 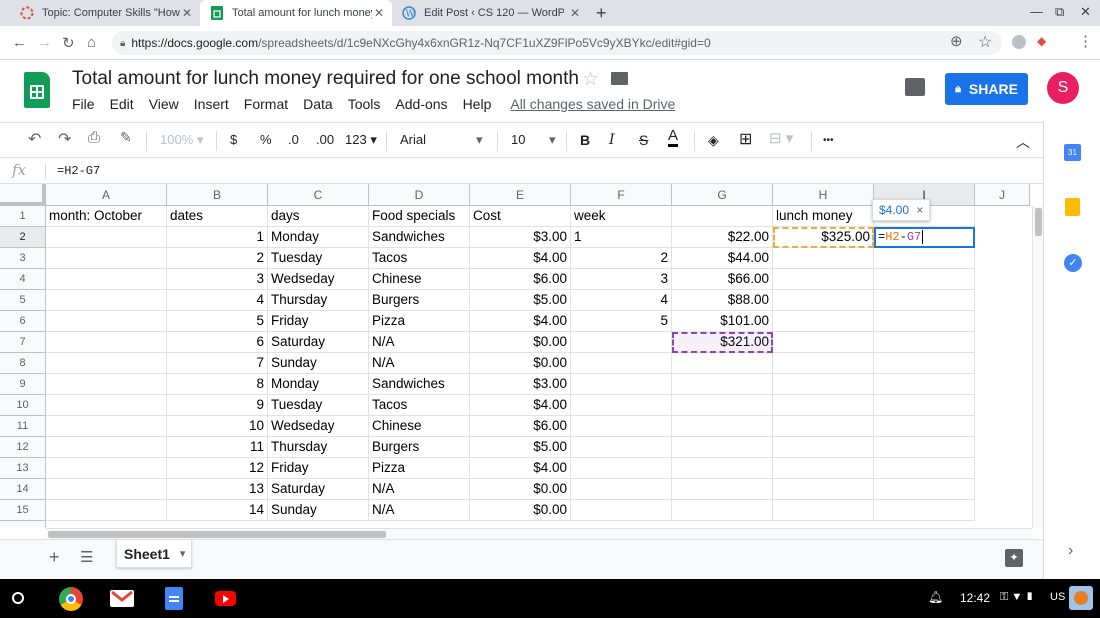 I want to click on cell-f7, so click(x=621, y=342).